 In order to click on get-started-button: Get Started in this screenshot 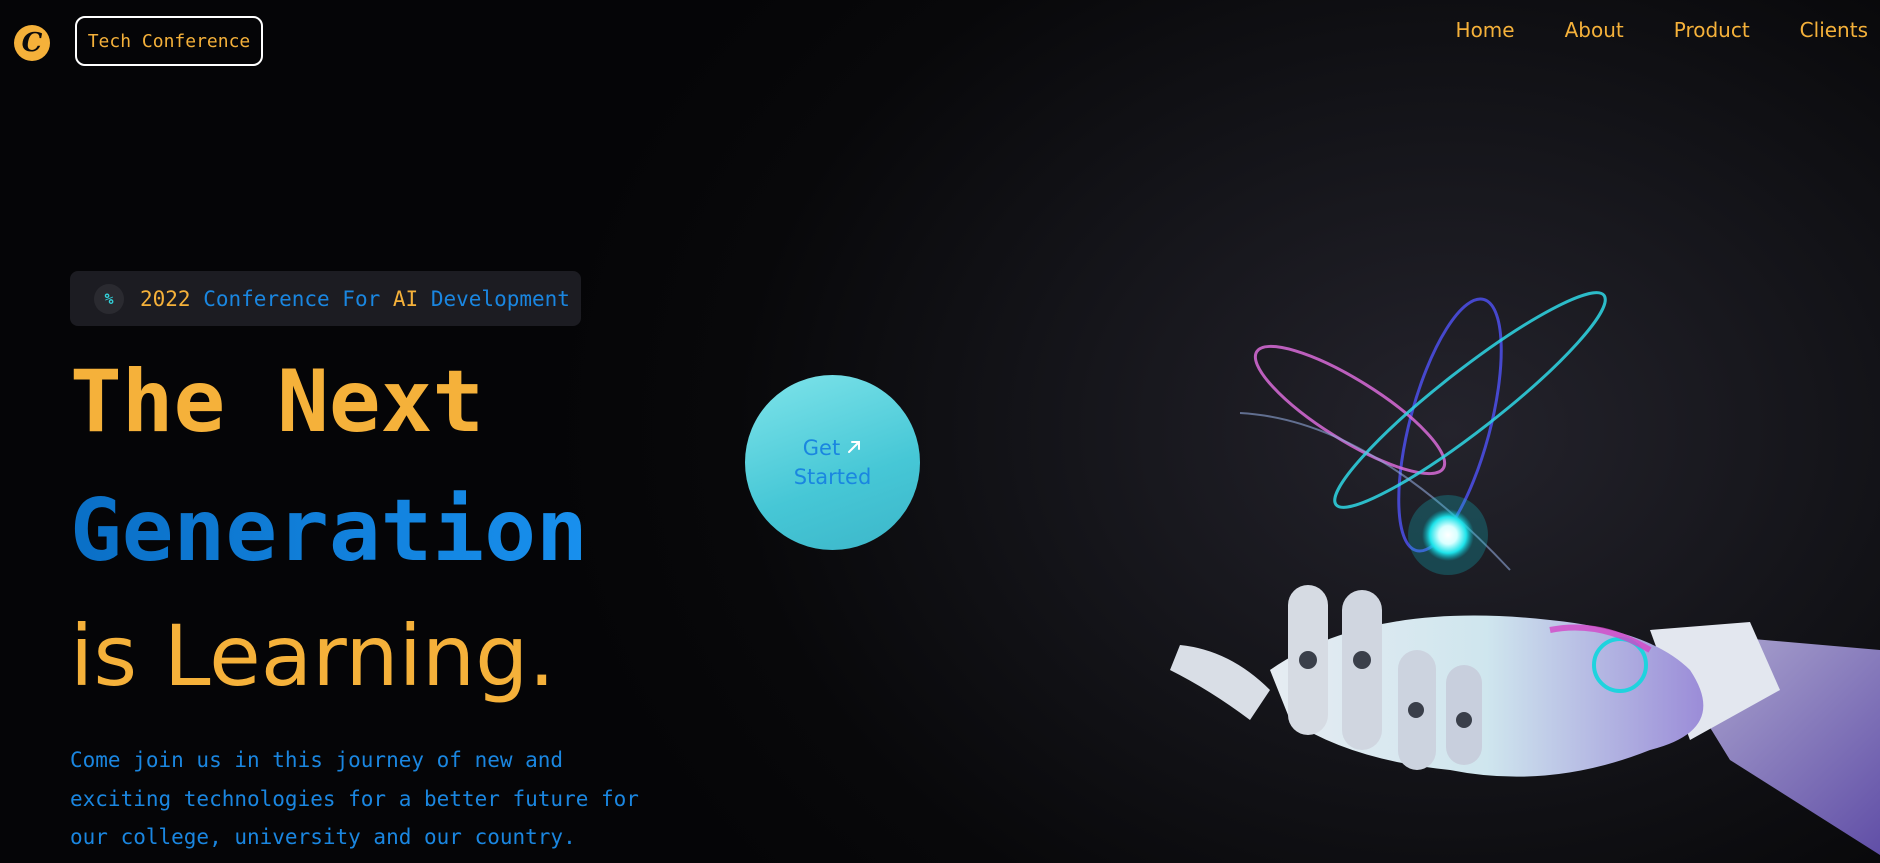, I will do `click(832, 462)`.